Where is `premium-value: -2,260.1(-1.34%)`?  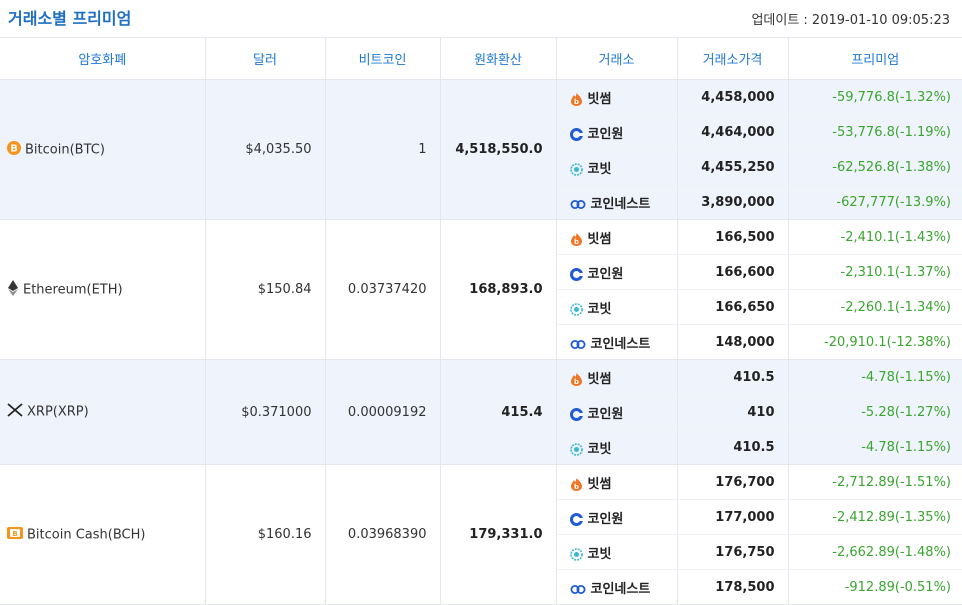 premium-value: -2,260.1(-1.34%) is located at coordinates (875, 307).